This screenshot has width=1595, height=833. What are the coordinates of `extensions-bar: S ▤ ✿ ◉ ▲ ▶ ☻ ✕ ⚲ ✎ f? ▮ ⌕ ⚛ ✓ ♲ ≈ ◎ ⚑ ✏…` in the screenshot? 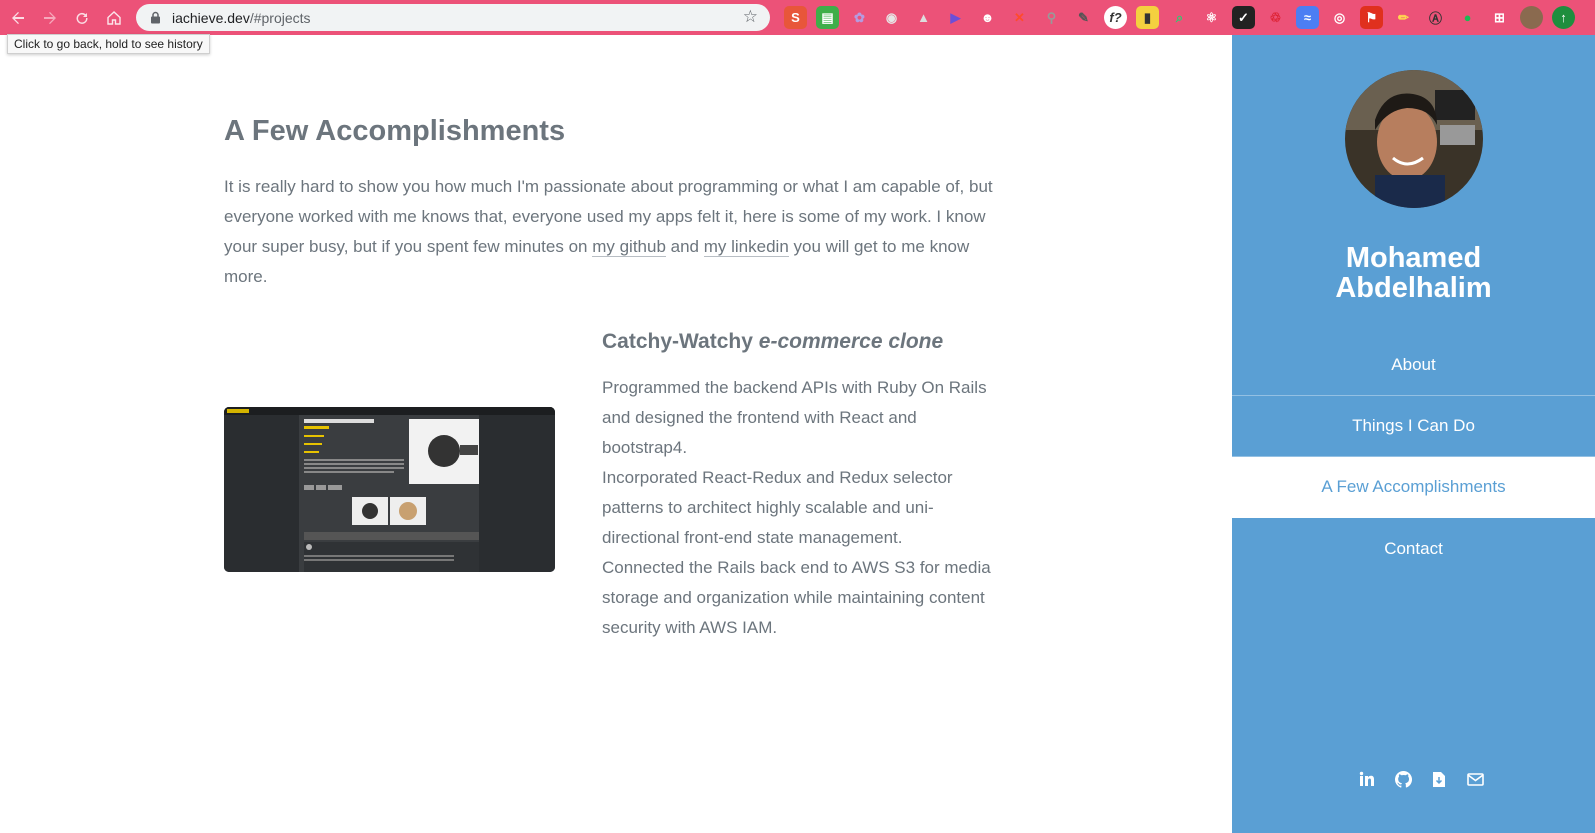 It's located at (1184, 17).